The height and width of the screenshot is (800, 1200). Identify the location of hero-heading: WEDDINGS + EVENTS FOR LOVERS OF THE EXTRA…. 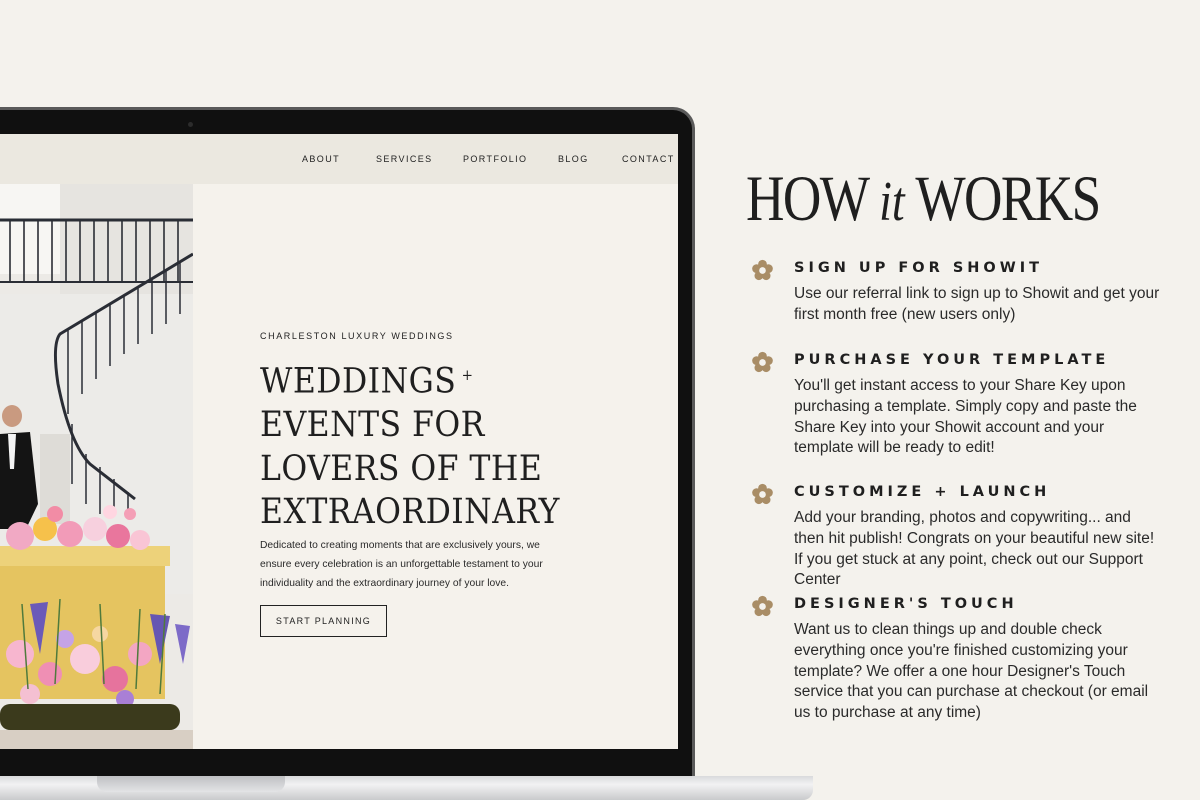
(410, 444).